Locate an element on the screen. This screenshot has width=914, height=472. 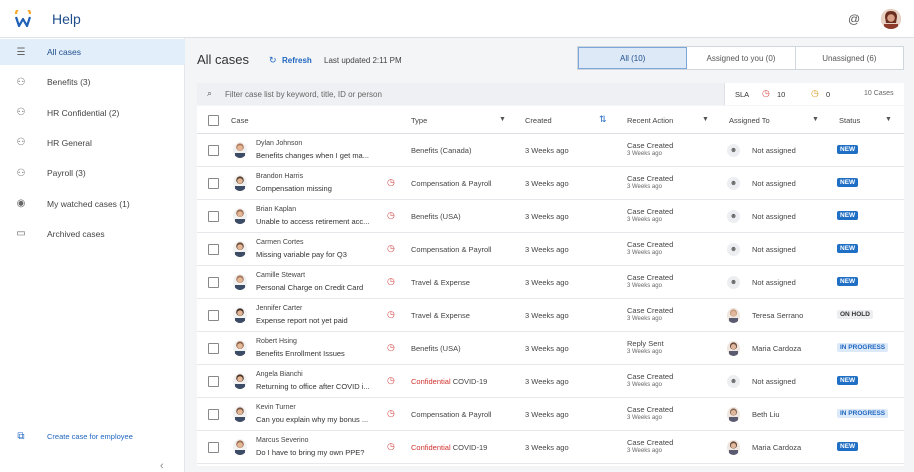
tab-unassigned: Unassigned (6) is located at coordinates (849, 58).